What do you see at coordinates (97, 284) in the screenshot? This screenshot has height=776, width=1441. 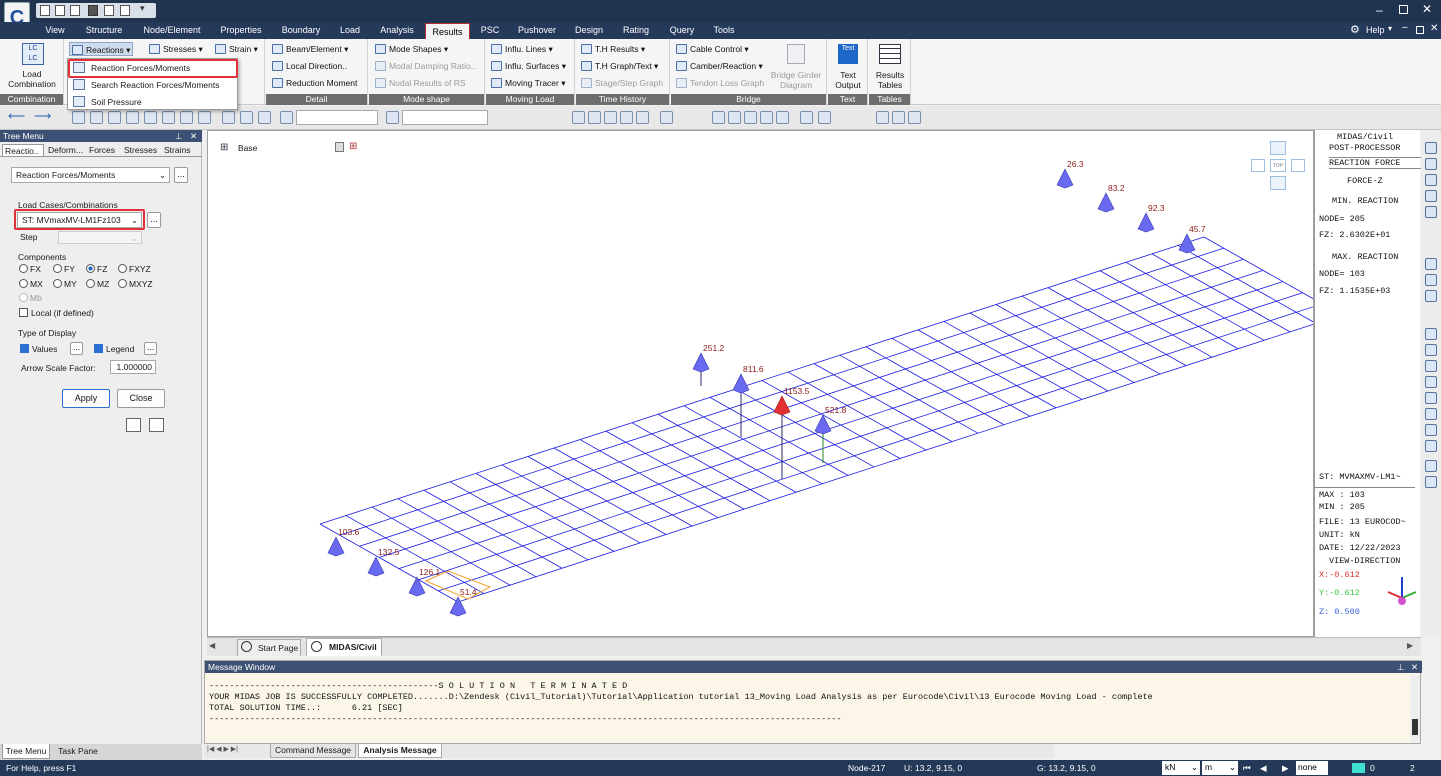 I see `radio-mz: MZ` at bounding box center [97, 284].